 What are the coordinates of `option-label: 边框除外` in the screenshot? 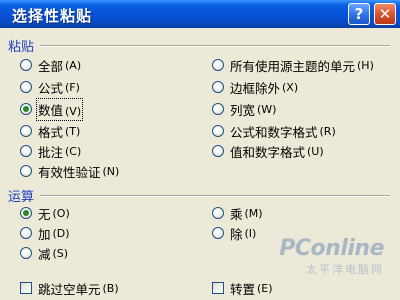 It's located at (255, 88).